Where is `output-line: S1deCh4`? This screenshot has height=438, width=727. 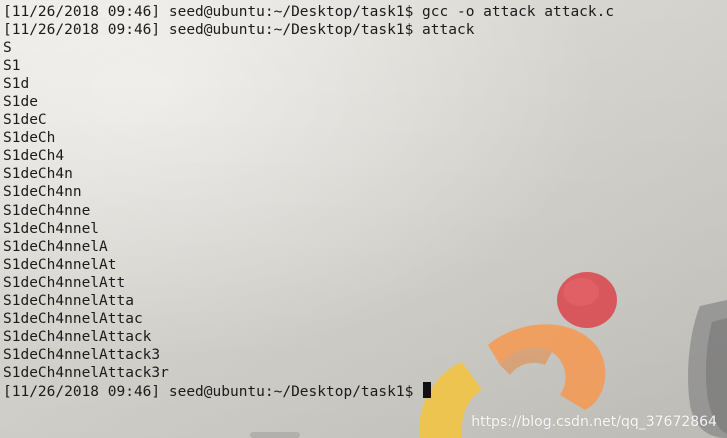
output-line: S1deCh4 is located at coordinates (34, 156).